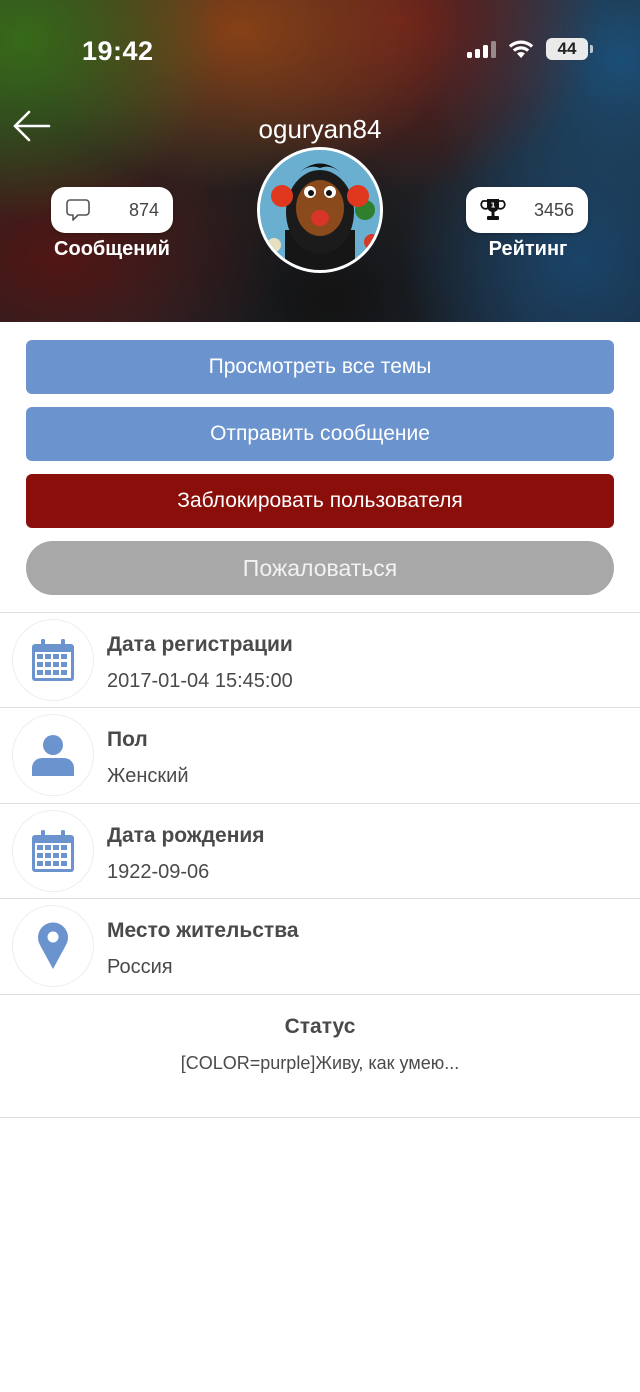 Image resolution: width=640 pixels, height=1392 pixels. What do you see at coordinates (127, 739) in the screenshot?
I see `info-title: Пол` at bounding box center [127, 739].